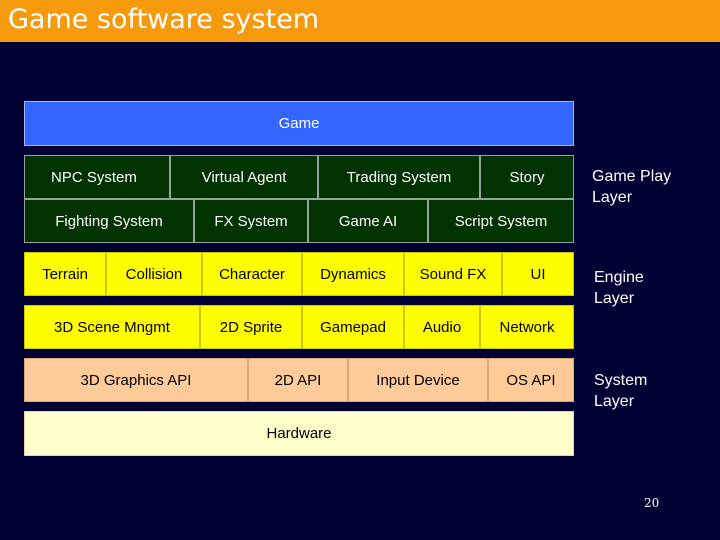 The height and width of the screenshot is (540, 720). What do you see at coordinates (299, 433) in the screenshot?
I see `block-hardware: Hardware` at bounding box center [299, 433].